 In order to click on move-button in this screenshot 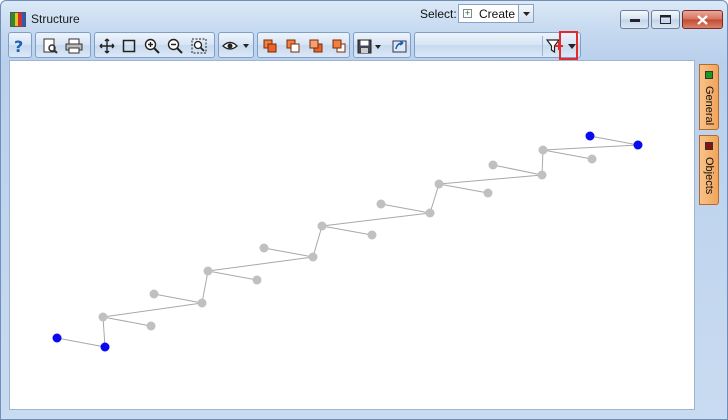, I will do `click(107, 46)`.